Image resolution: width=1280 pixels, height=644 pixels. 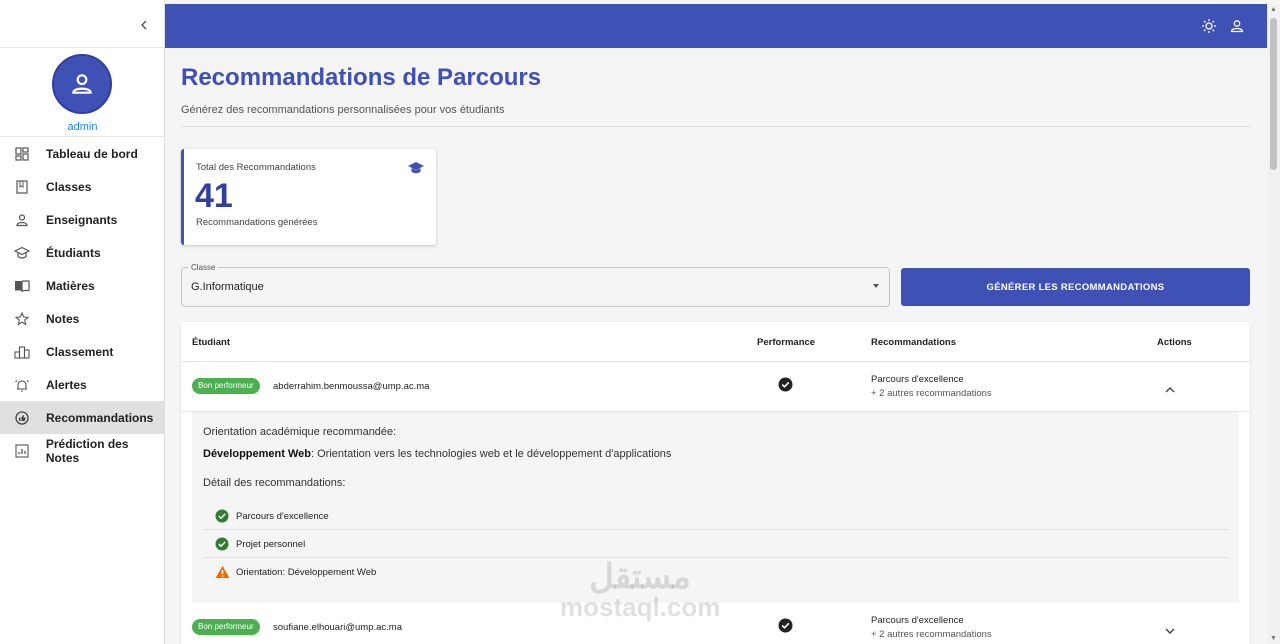 I want to click on generate-recommendations-button: GÉNÉRER LES RECOMMANDATIONS, so click(x=1075, y=287).